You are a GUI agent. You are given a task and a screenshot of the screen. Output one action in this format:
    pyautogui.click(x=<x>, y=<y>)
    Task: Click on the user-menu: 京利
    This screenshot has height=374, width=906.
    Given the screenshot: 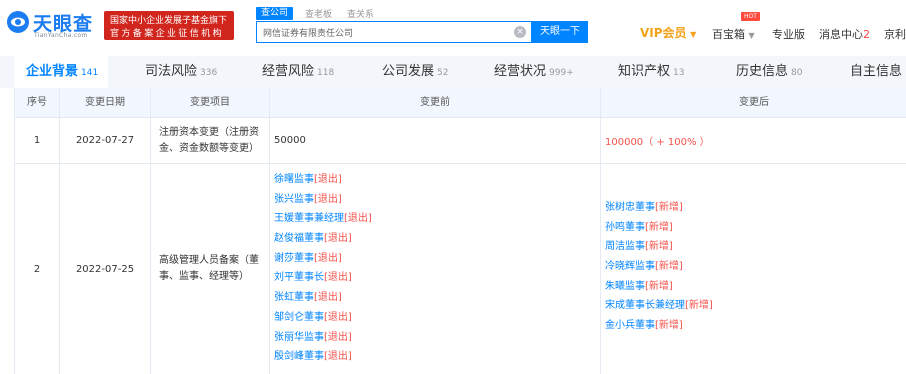 What is the action you would take?
    pyautogui.click(x=895, y=34)
    